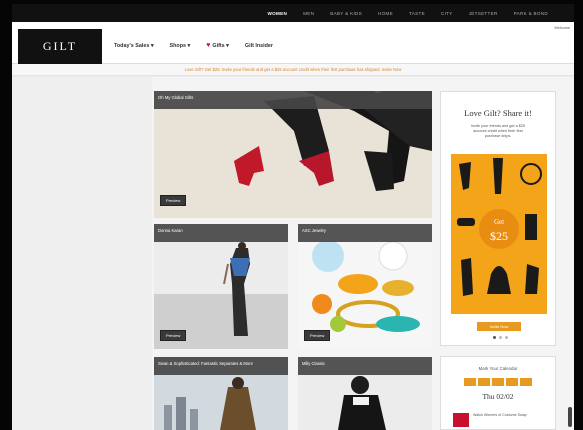  What do you see at coordinates (531, 13) in the screenshot?
I see `category-park-bond: Park & Bond` at bounding box center [531, 13].